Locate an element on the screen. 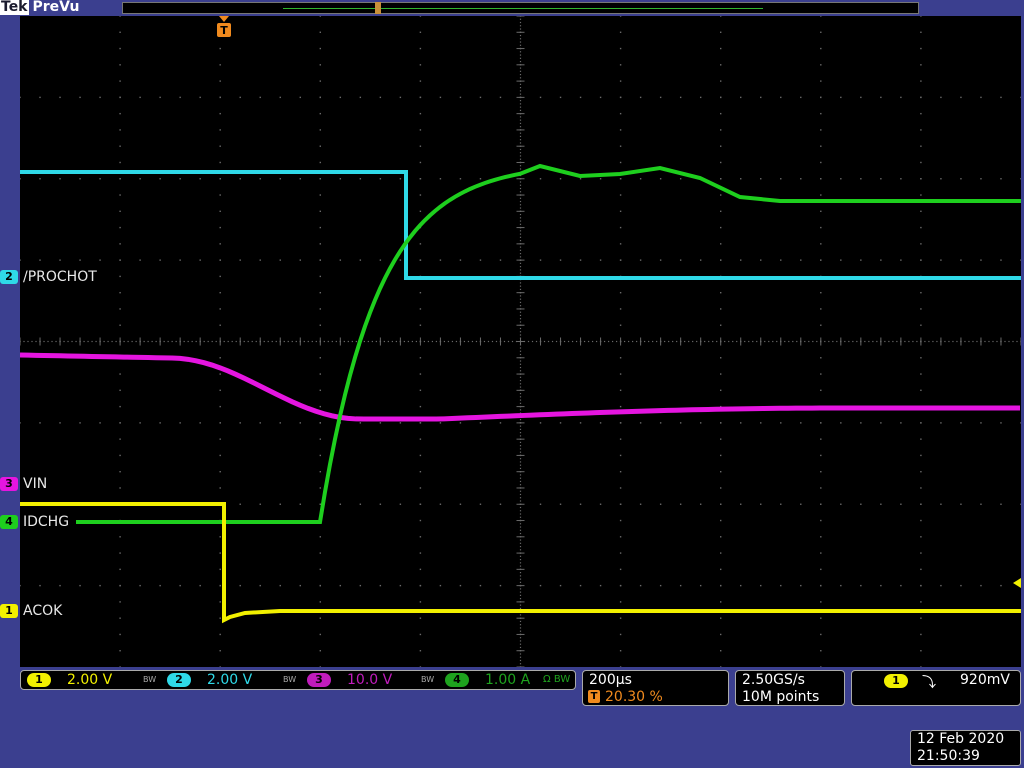 This screenshot has height=768, width=1024. record-view-position-marker is located at coordinates (378, 8).